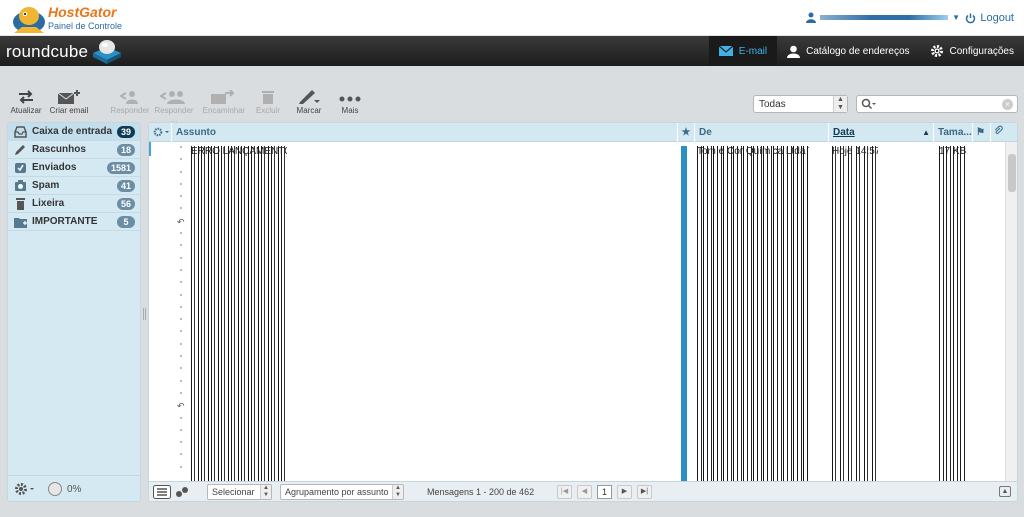  I want to click on nav-email: E-mail, so click(743, 51).